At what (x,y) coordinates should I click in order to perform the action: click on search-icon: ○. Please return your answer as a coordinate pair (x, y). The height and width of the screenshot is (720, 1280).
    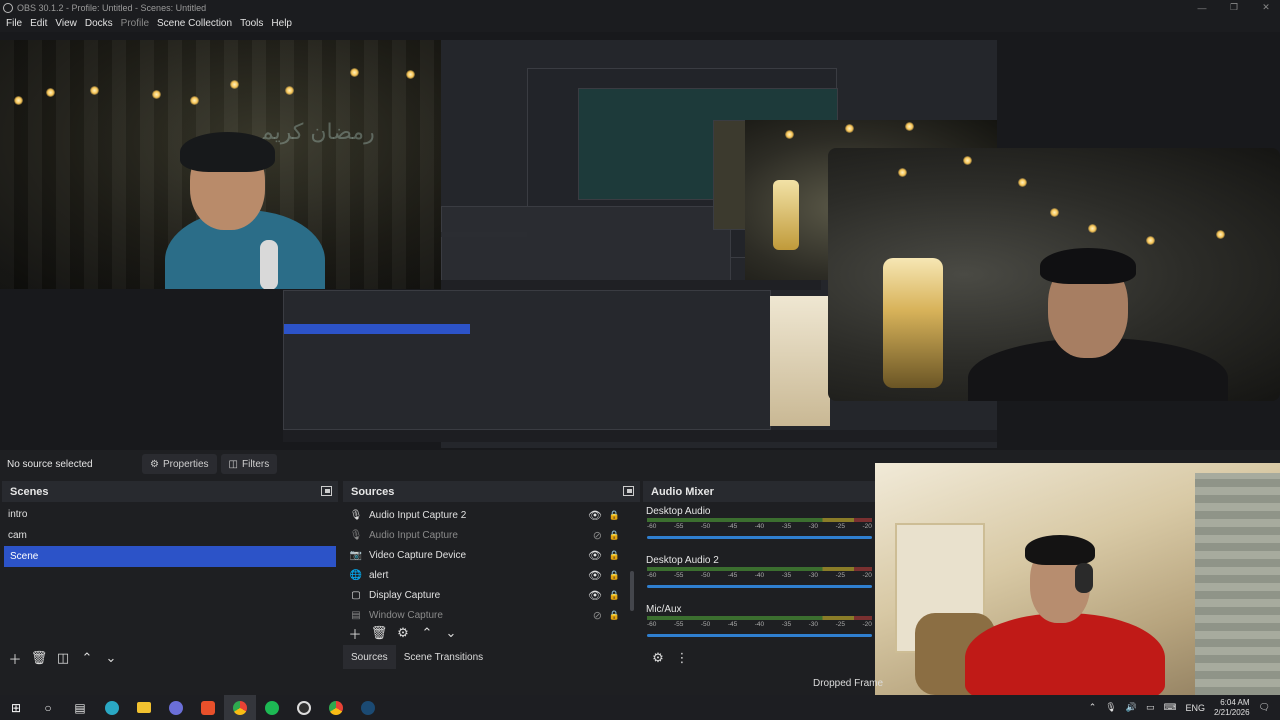
    Looking at the image, I should click on (48, 707).